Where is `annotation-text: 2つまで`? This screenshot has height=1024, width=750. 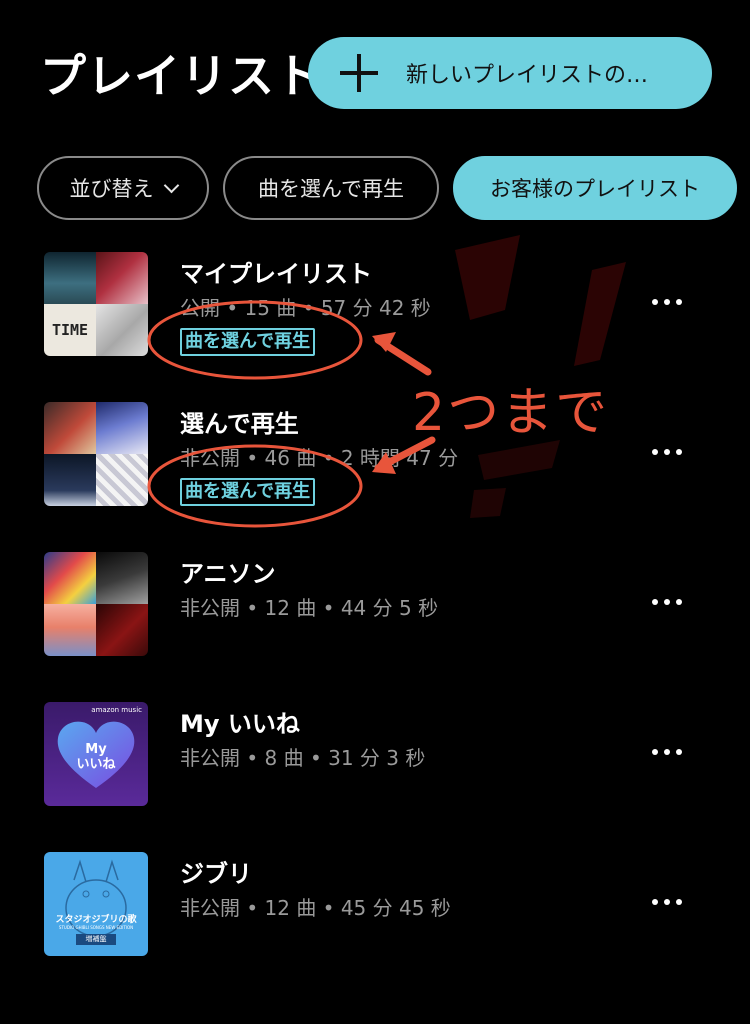
annotation-text: 2つまで is located at coordinates (511, 413).